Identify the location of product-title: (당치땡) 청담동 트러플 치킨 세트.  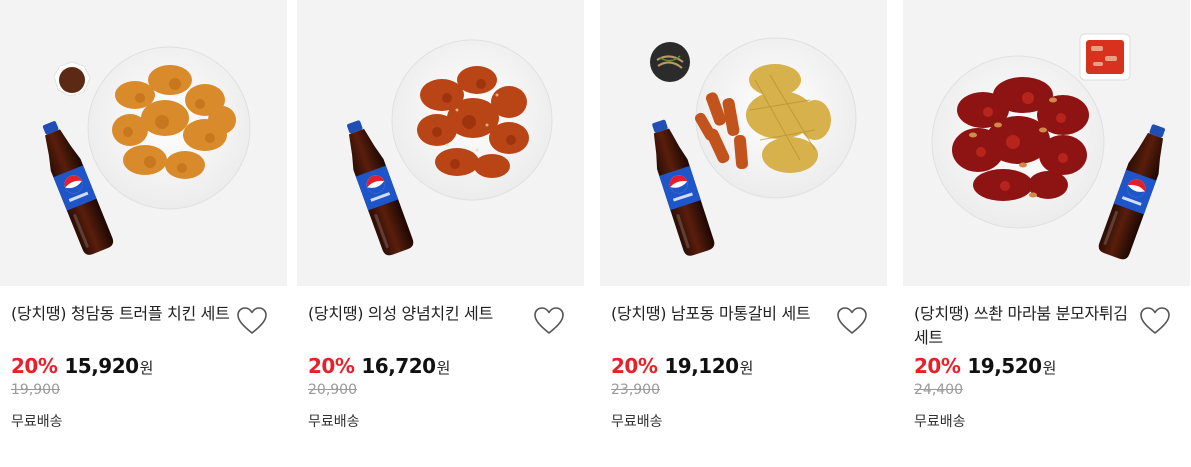
(123, 314).